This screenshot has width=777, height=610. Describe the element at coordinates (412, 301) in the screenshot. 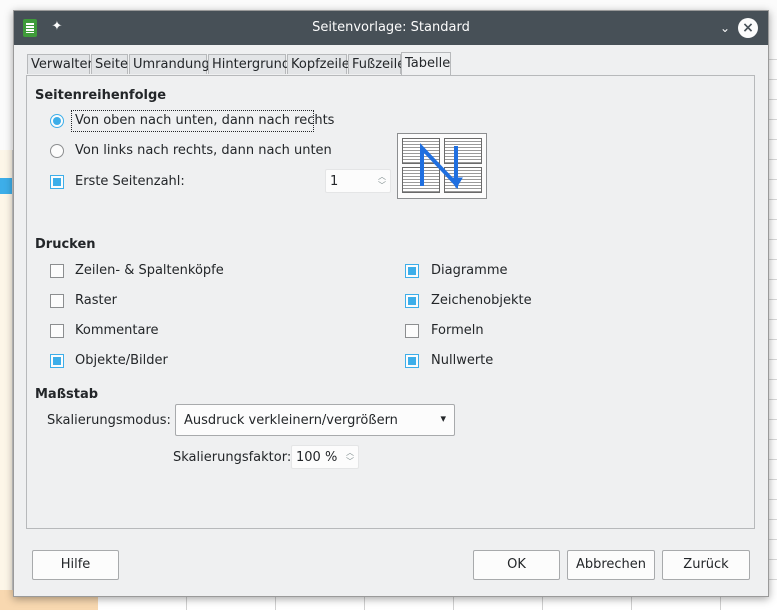

I see `checkbox-drawings` at that location.